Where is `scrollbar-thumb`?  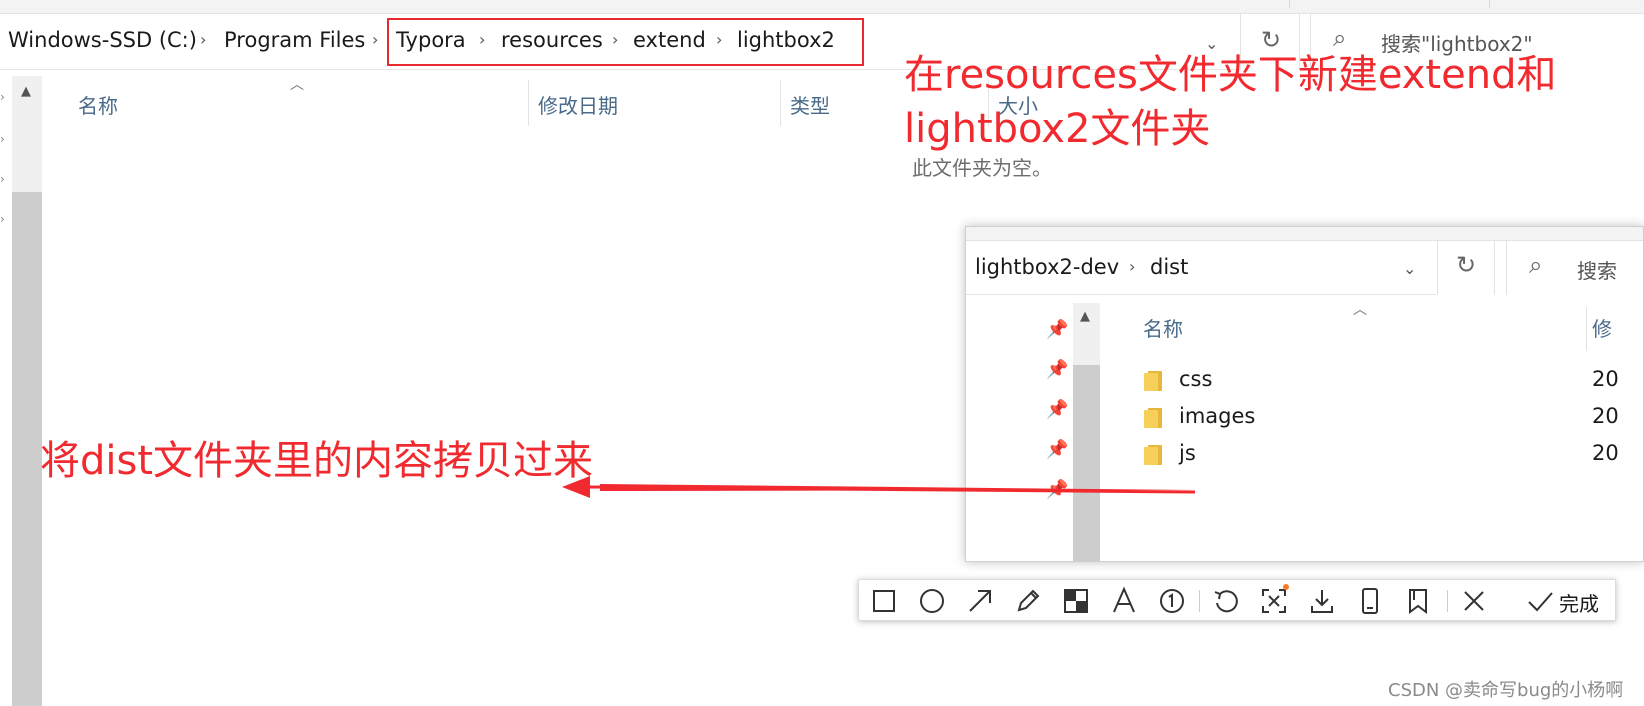 scrollbar-thumb is located at coordinates (27, 449).